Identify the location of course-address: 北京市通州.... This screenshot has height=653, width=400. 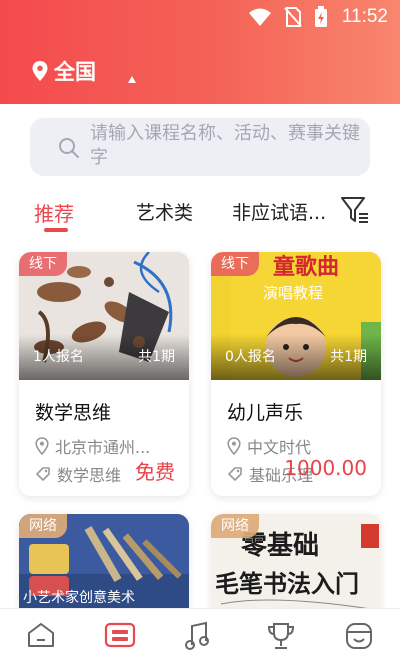
(103, 447).